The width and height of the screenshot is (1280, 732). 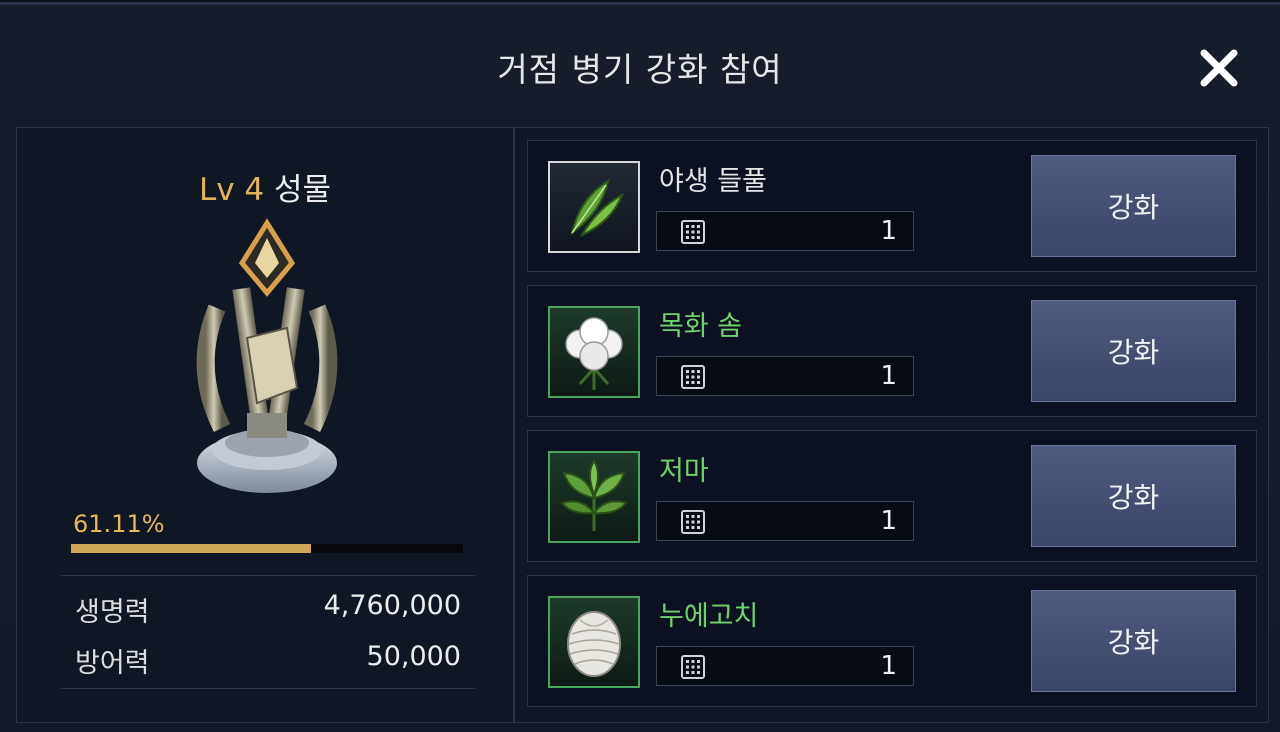 I want to click on progress-bar, so click(x=267, y=548).